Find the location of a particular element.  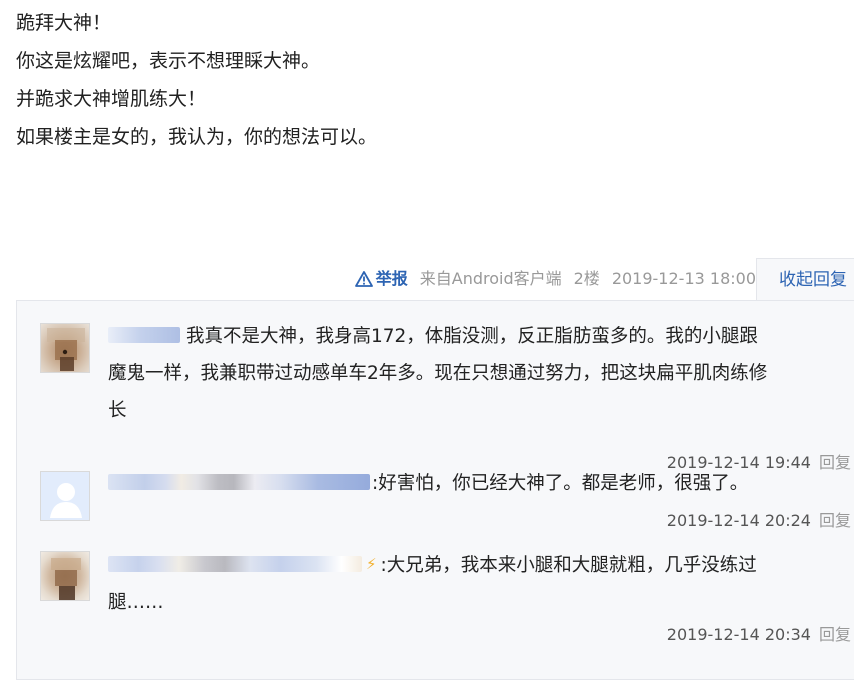

warning-icon is located at coordinates (363, 282).